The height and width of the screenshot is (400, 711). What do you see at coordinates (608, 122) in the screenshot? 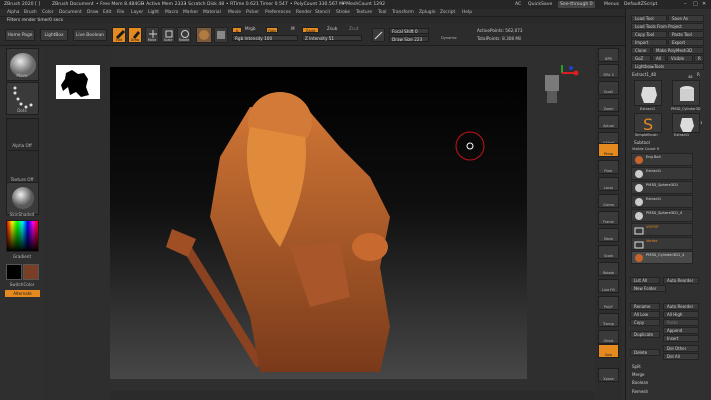
I see `actual-button: Actual` at bounding box center [608, 122].